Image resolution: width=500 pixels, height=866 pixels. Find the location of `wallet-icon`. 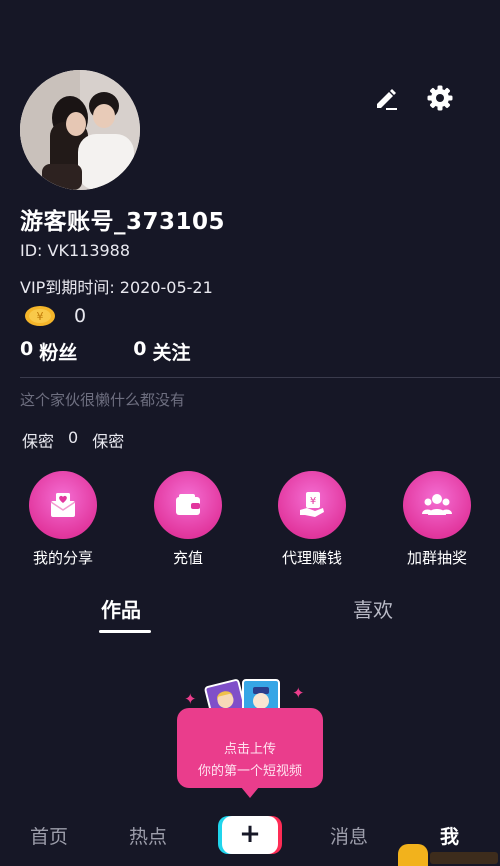

wallet-icon is located at coordinates (188, 505).